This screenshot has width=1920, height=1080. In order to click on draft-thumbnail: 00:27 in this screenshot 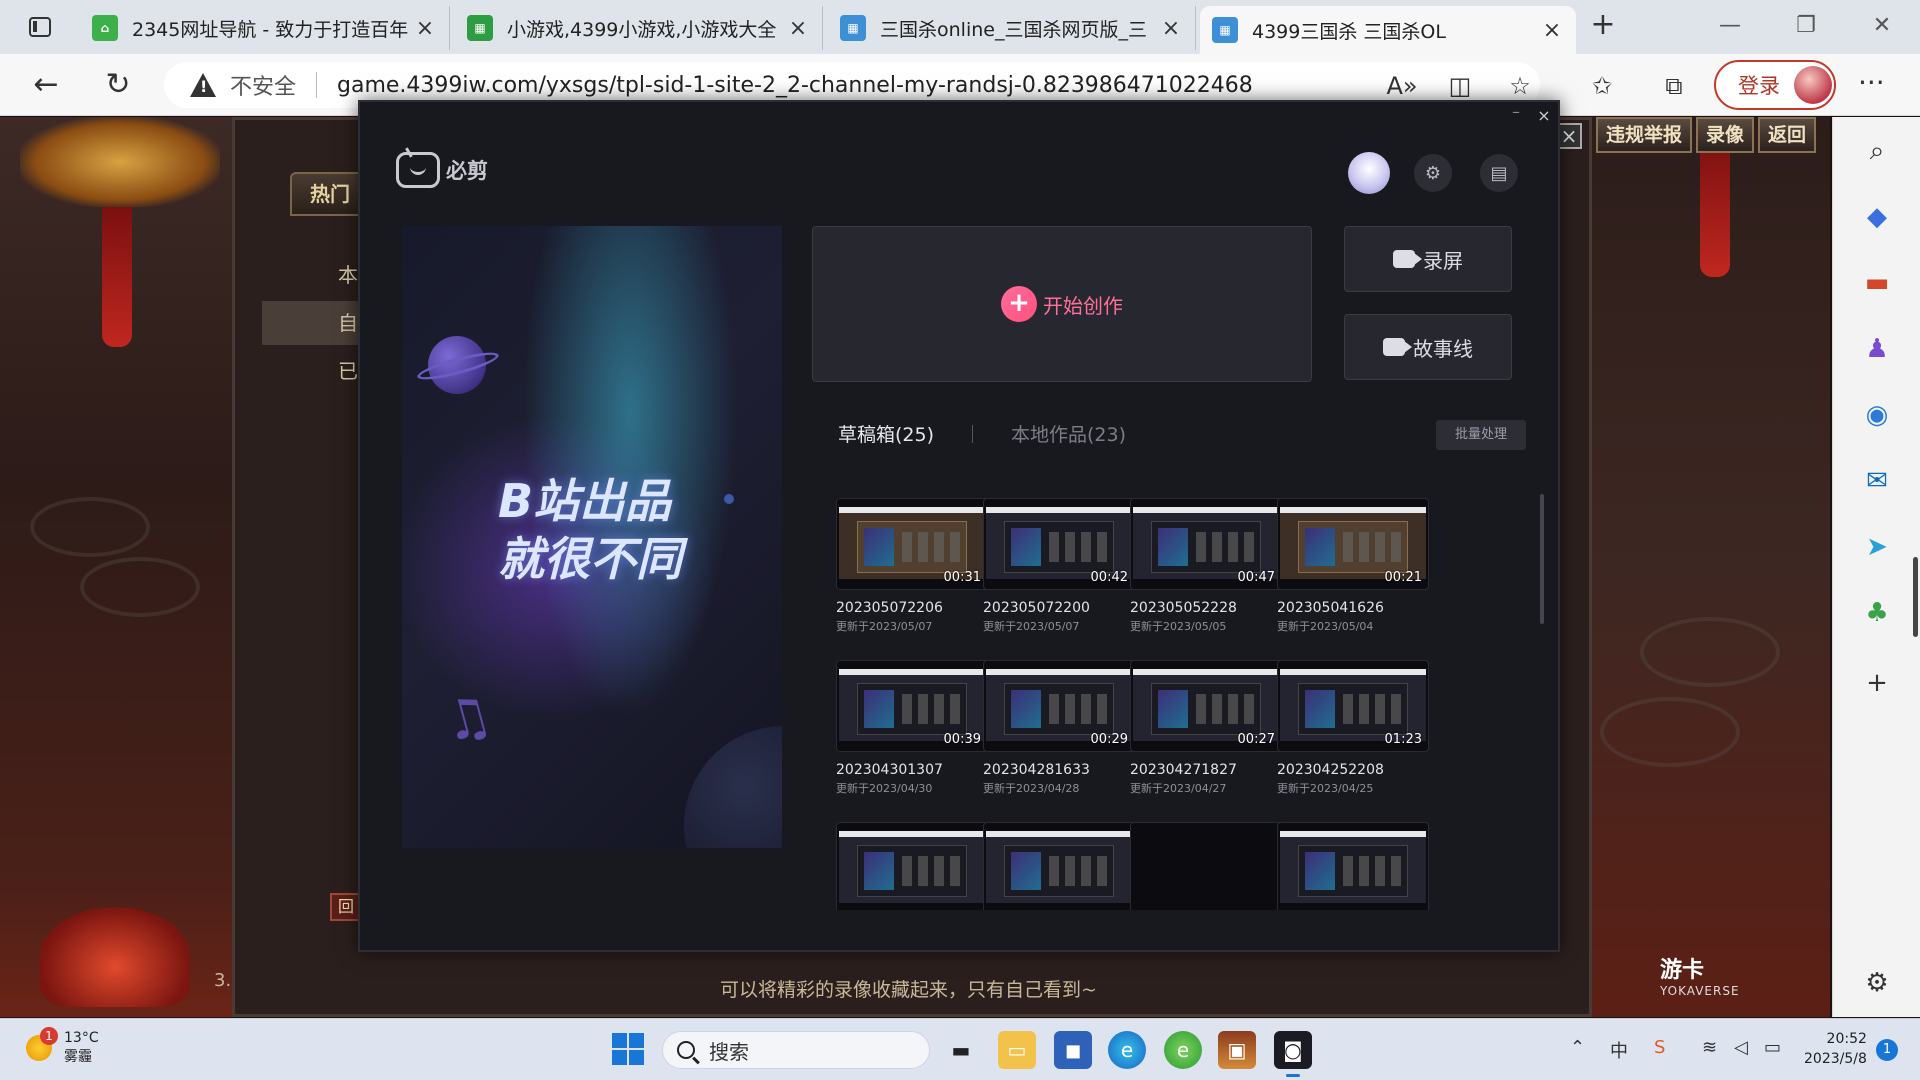, I will do `click(1206, 706)`.